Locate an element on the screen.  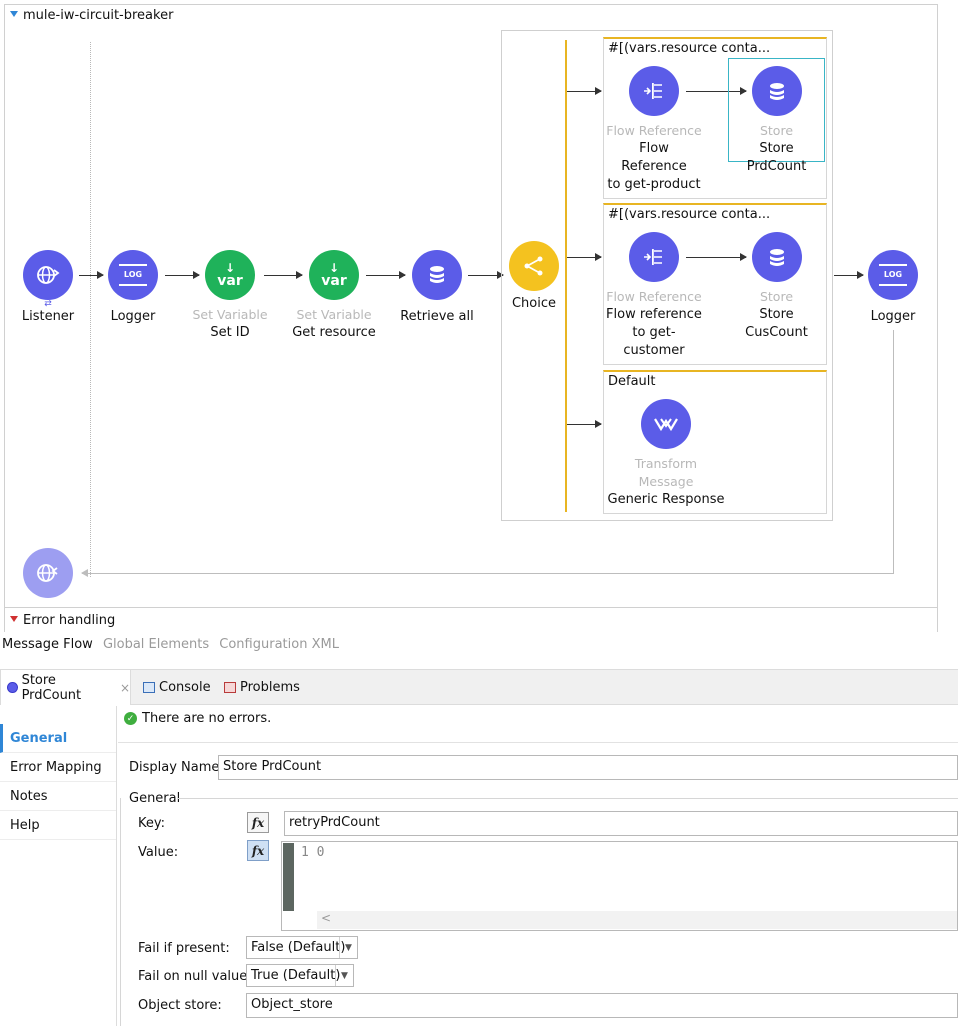
tab-configuration-xml: Configuration XML is located at coordinates (279, 644).